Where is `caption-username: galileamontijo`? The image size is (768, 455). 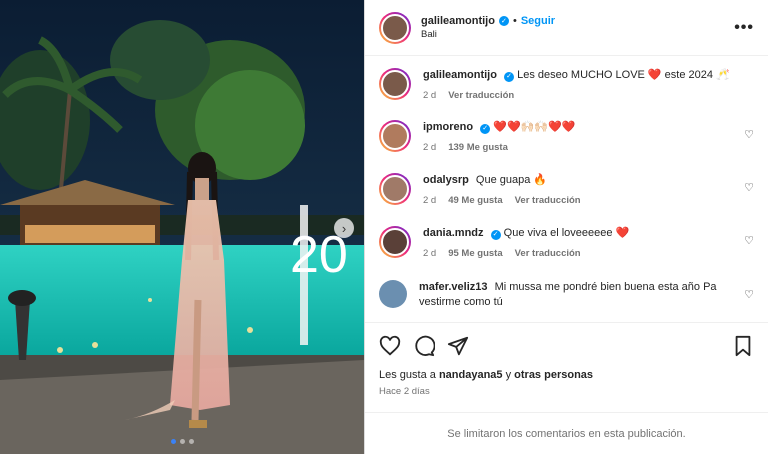
caption-username: galileamontijo is located at coordinates (460, 75).